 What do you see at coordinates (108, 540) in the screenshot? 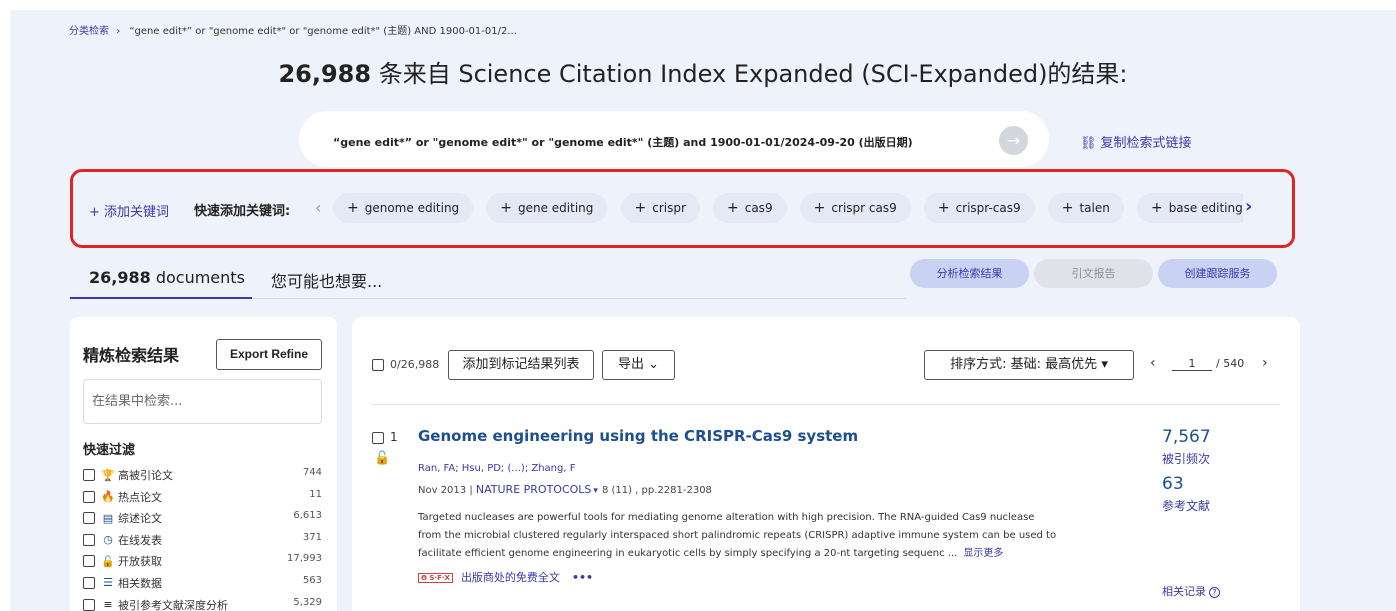
I see `clock-icon: ◷` at bounding box center [108, 540].